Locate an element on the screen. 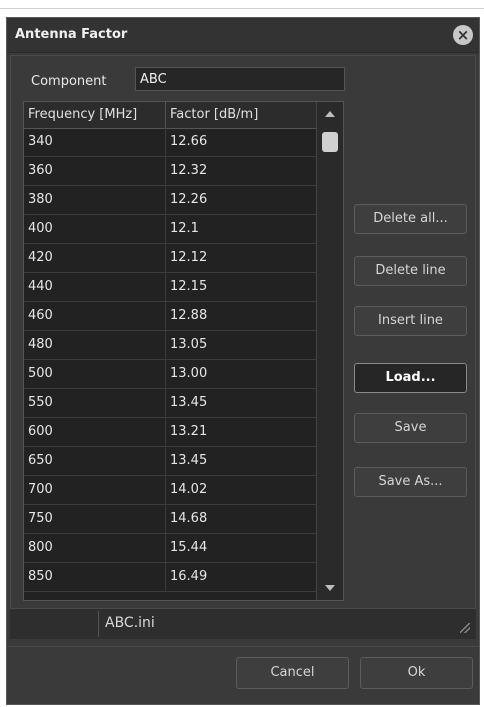 This screenshot has width=484, height=707. table-row: 550 13.45 is located at coordinates (171, 403).